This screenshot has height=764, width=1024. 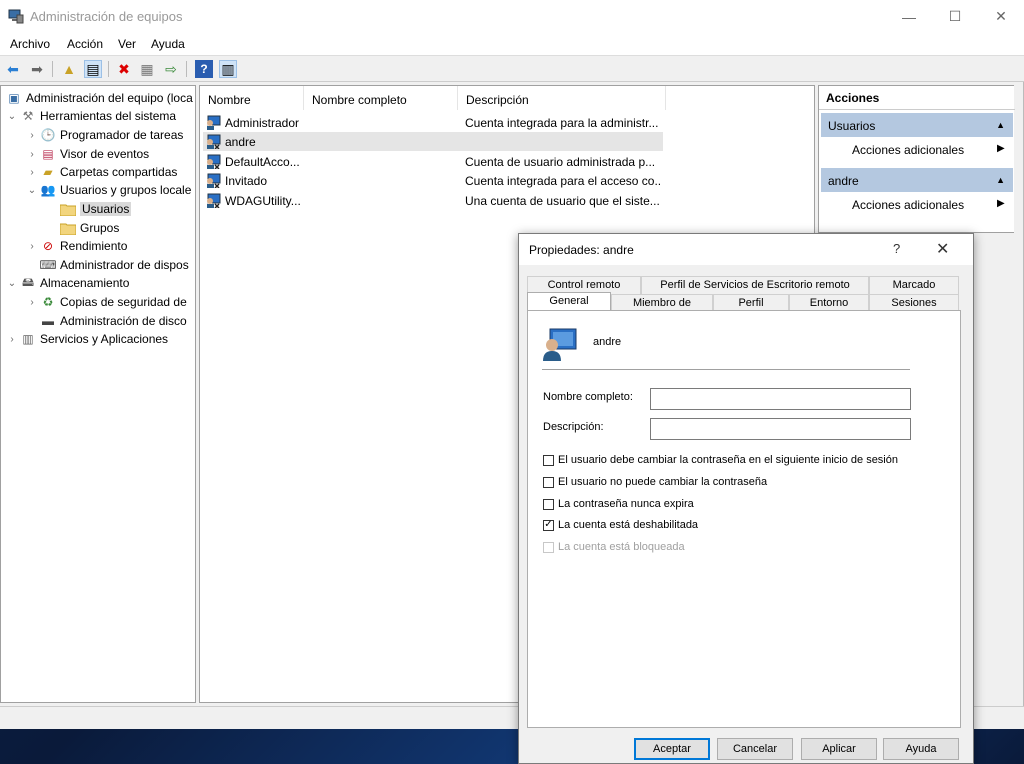 What do you see at coordinates (726, 369) in the screenshot?
I see `separator` at bounding box center [726, 369].